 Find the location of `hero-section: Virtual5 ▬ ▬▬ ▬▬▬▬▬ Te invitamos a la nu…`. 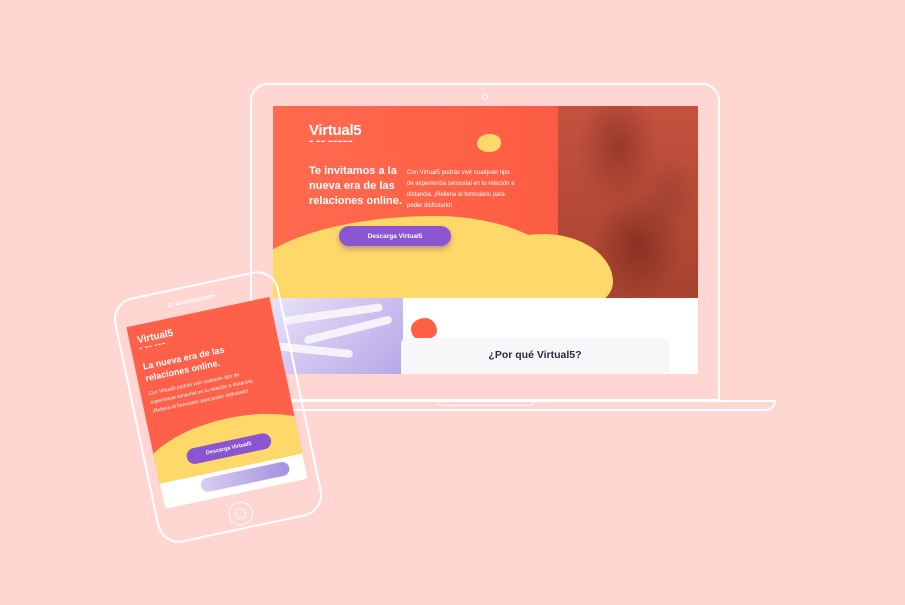

hero-section: Virtual5 ▬ ▬▬ ▬▬▬▬▬ Te invitamos a la nu… is located at coordinates (485, 202).